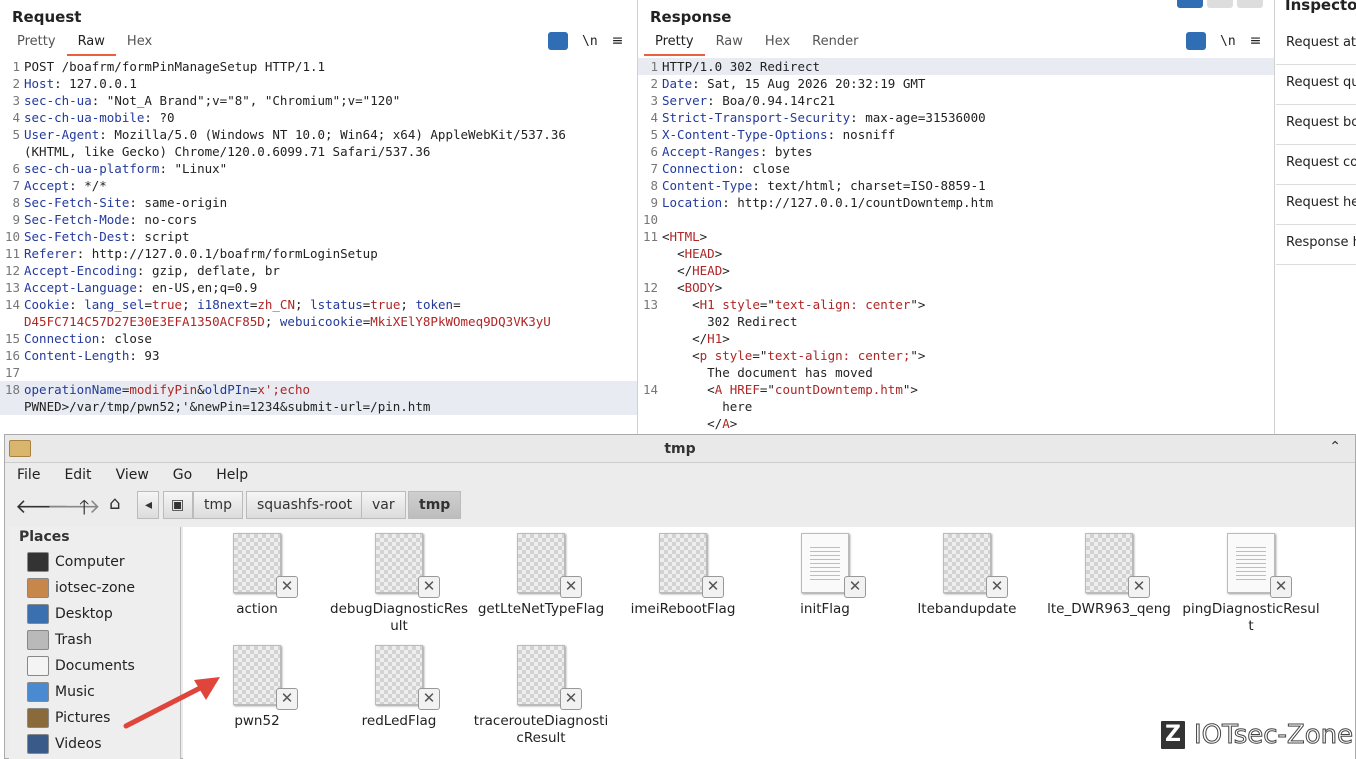  Describe the element at coordinates (186, 202) in the screenshot. I see `header-value: same-origin` at that location.